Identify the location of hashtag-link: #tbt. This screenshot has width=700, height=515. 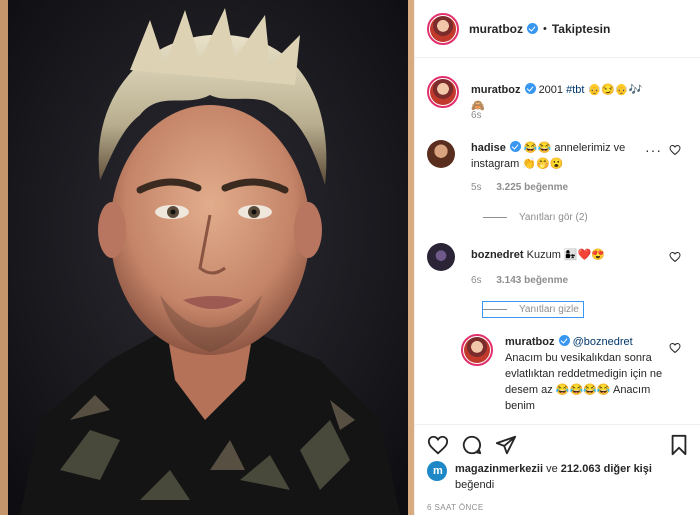
(575, 90).